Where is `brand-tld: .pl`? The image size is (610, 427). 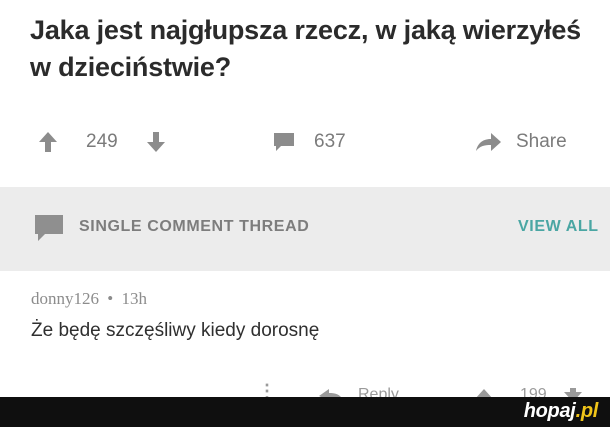 brand-tld: .pl is located at coordinates (587, 411).